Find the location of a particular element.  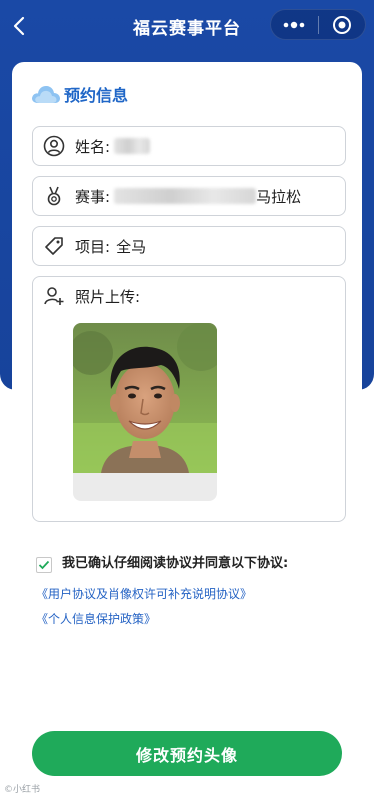

user-circle-icon is located at coordinates (54, 146).